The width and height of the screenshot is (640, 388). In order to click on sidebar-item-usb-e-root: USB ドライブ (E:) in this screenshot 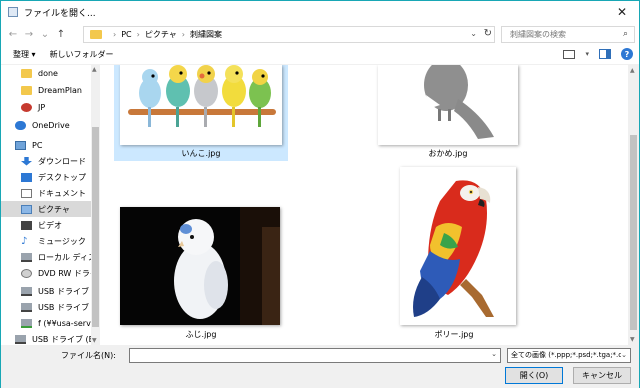, I will do `click(47, 338)`.